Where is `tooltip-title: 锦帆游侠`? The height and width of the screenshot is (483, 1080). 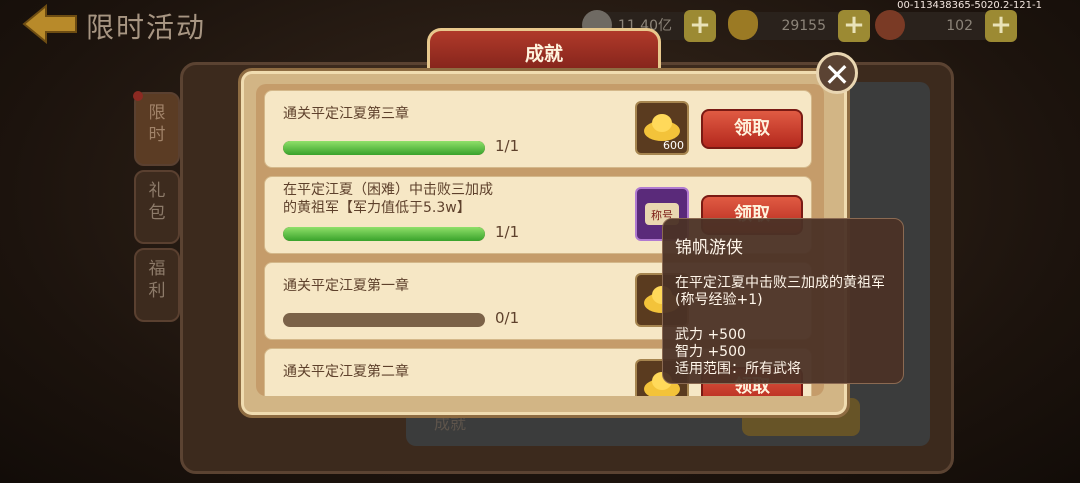
tooltip-title: 锦帆游侠 is located at coordinates (709, 248).